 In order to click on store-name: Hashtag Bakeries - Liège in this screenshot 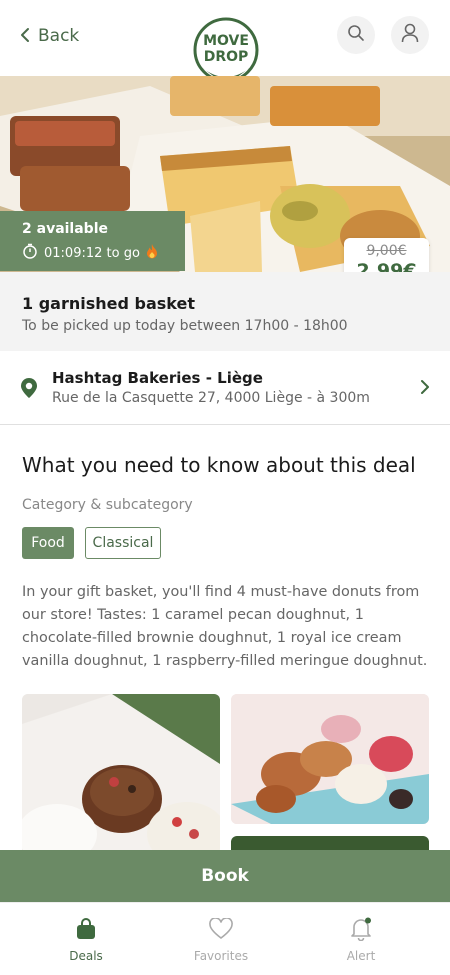, I will do `click(157, 378)`.